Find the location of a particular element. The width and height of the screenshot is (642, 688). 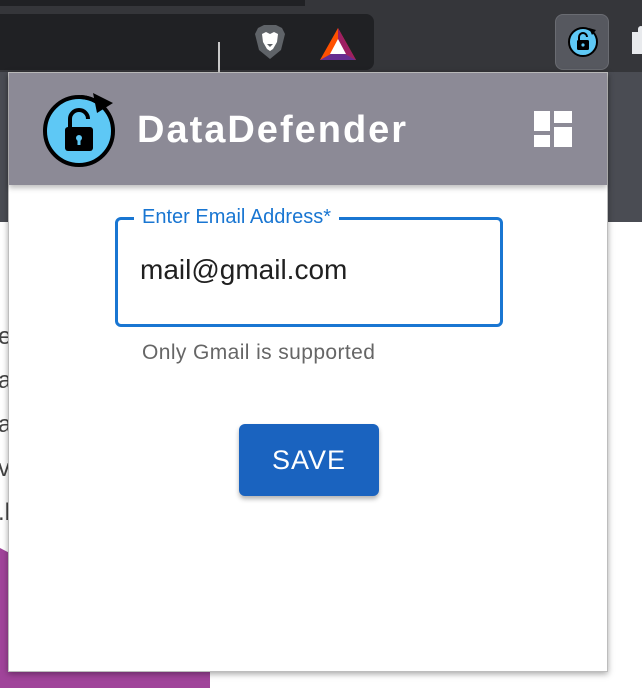

brave-lion-icon is located at coordinates (270, 42).